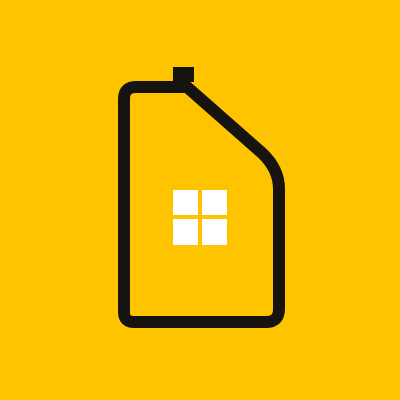  Describe the element at coordinates (185, 232) in the screenshot. I see `window-pane-bottom-left` at that location.